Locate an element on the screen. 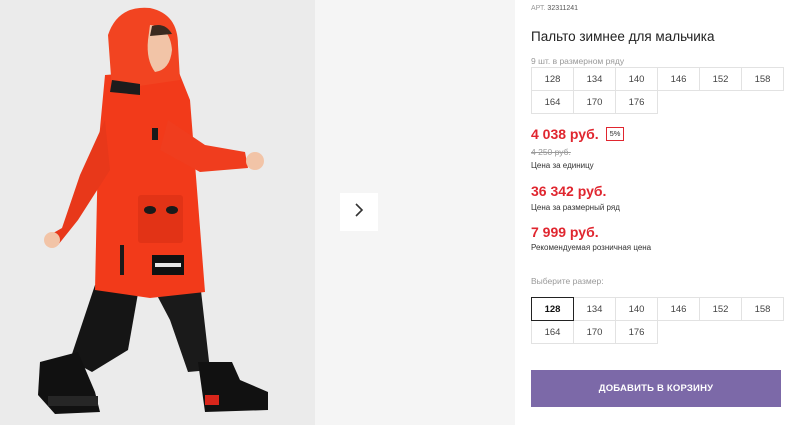  unit-price-row: 4 038 руб. 5% is located at coordinates (578, 134).